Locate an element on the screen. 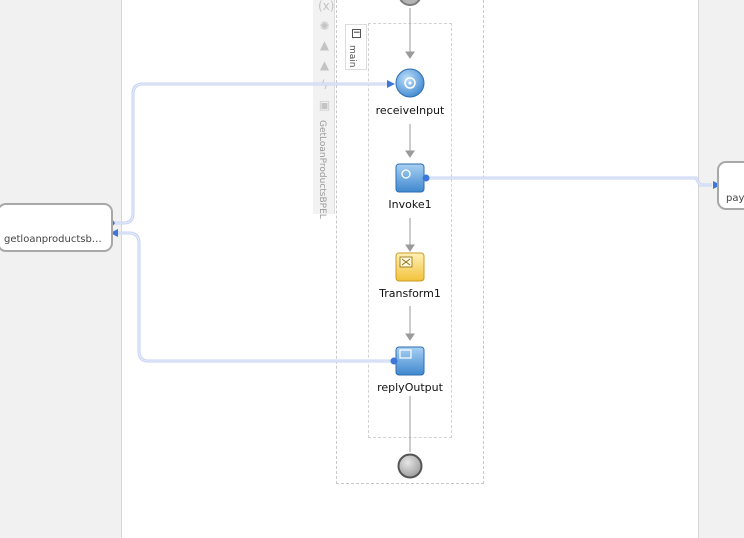 This screenshot has height=538, width=744. transform-activity-icon is located at coordinates (410, 267).